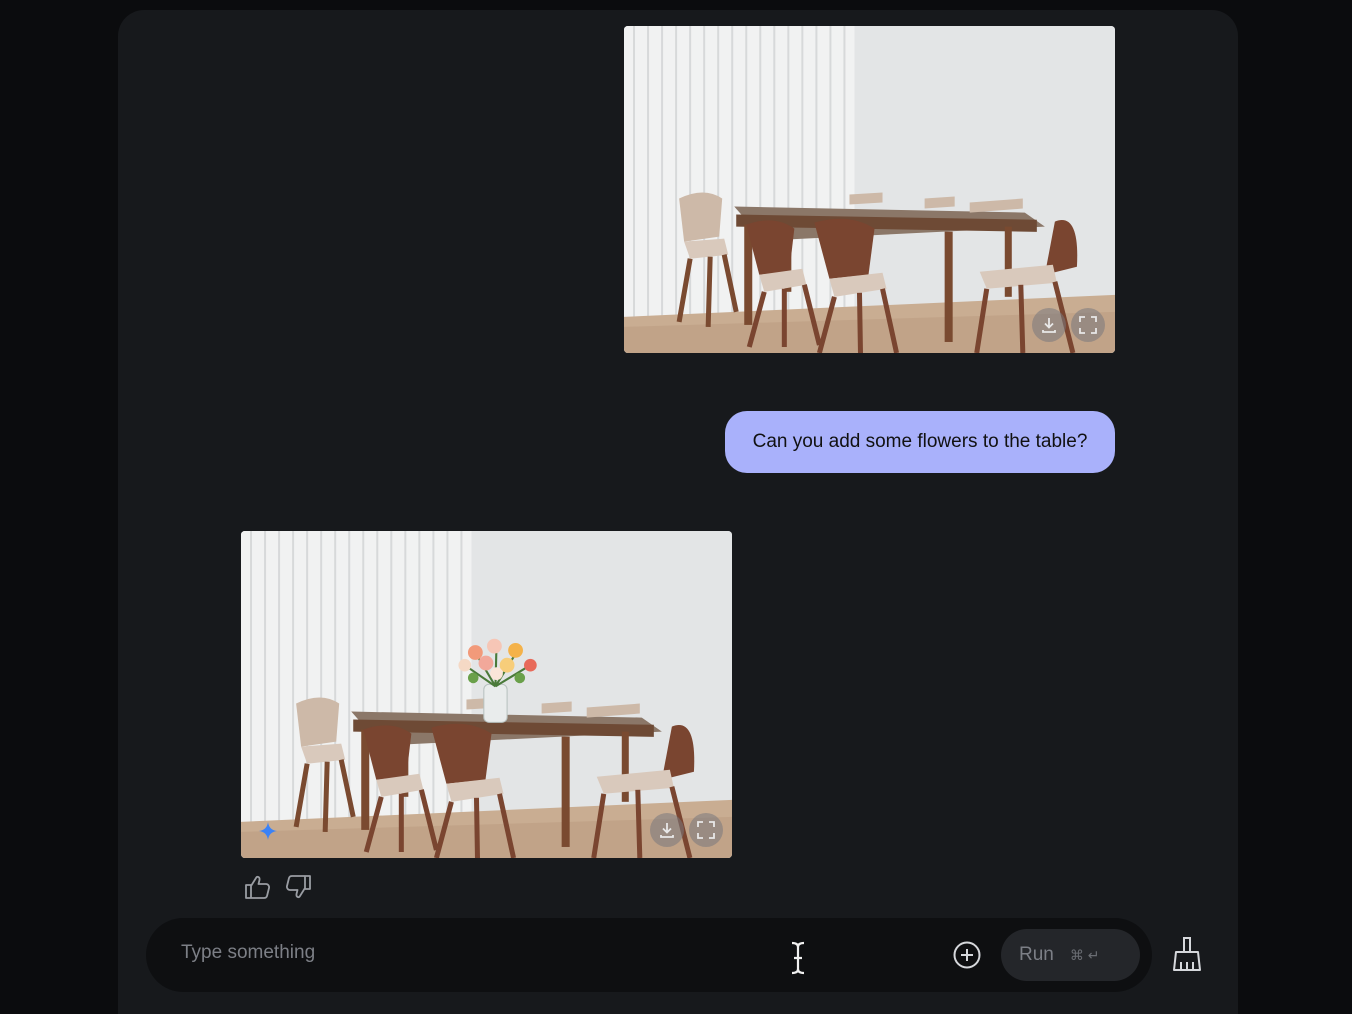 This screenshot has height=1014, width=1352. What do you see at coordinates (486, 694) in the screenshot?
I see `generated-image` at bounding box center [486, 694].